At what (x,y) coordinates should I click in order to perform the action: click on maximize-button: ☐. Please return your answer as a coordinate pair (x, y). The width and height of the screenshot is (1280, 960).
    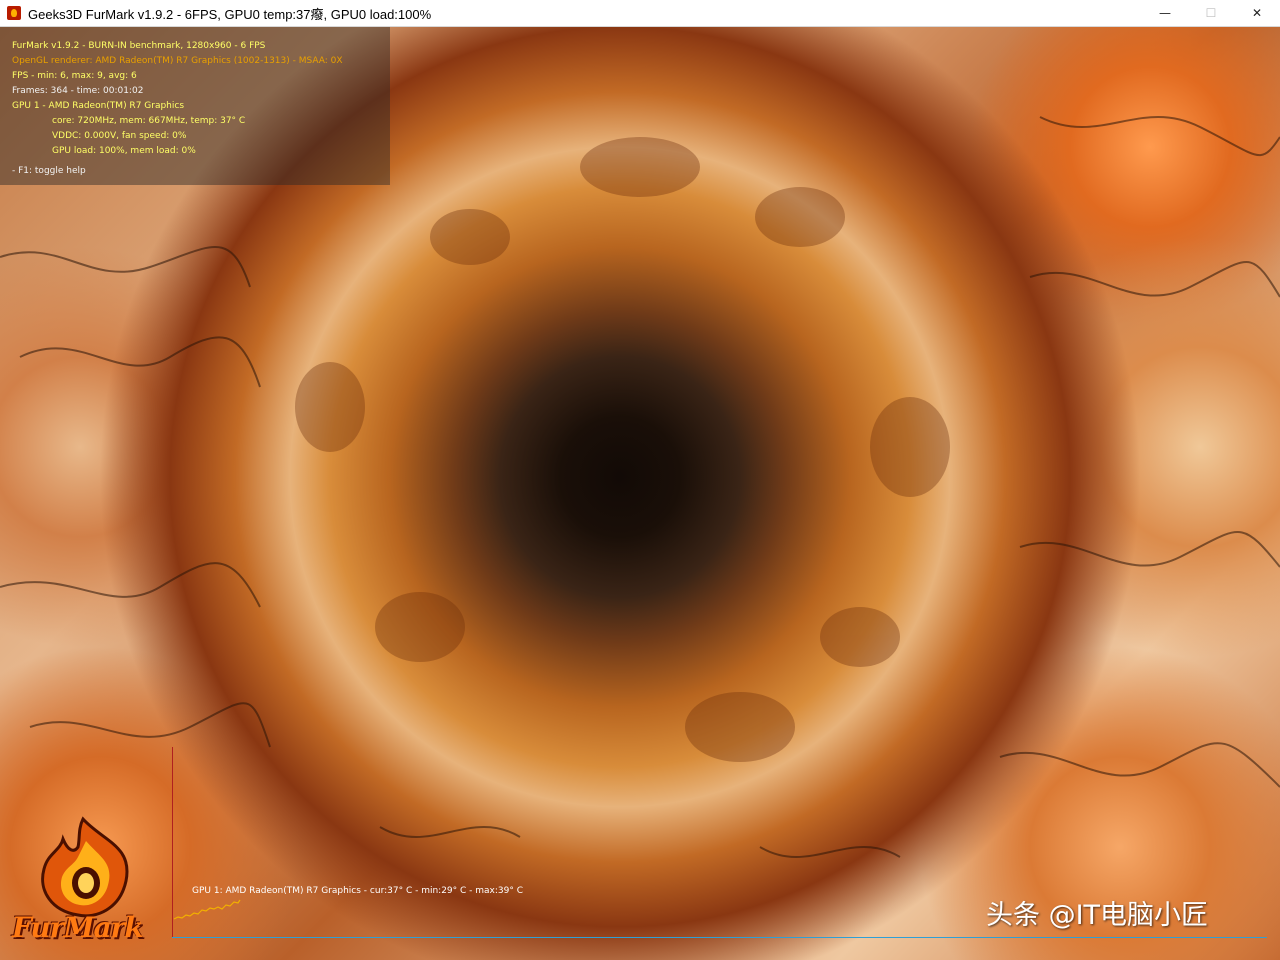
    Looking at the image, I should click on (1211, 13).